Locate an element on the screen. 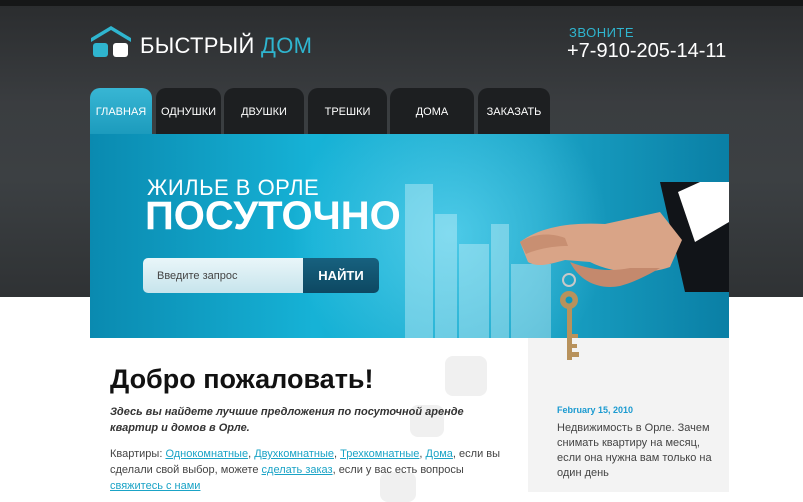  news-date: February 15, 2010 is located at coordinates (595, 410).